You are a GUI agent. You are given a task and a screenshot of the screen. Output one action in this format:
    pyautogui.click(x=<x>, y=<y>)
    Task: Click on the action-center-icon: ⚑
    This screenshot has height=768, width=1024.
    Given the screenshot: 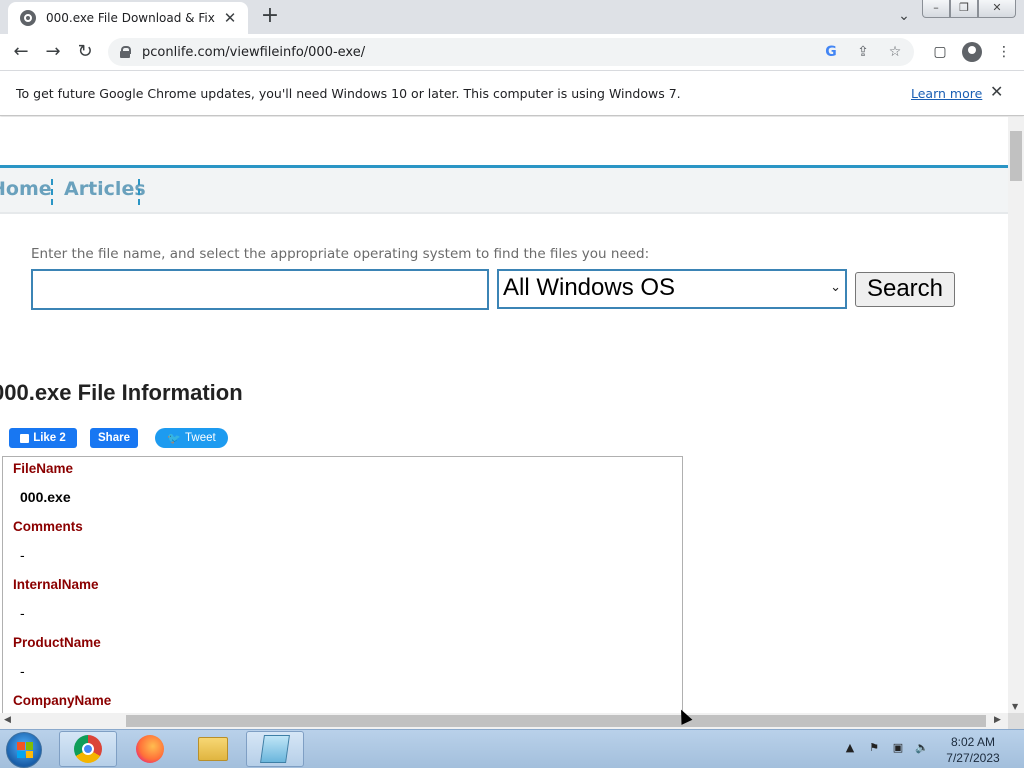 What is the action you would take?
    pyautogui.click(x=874, y=748)
    